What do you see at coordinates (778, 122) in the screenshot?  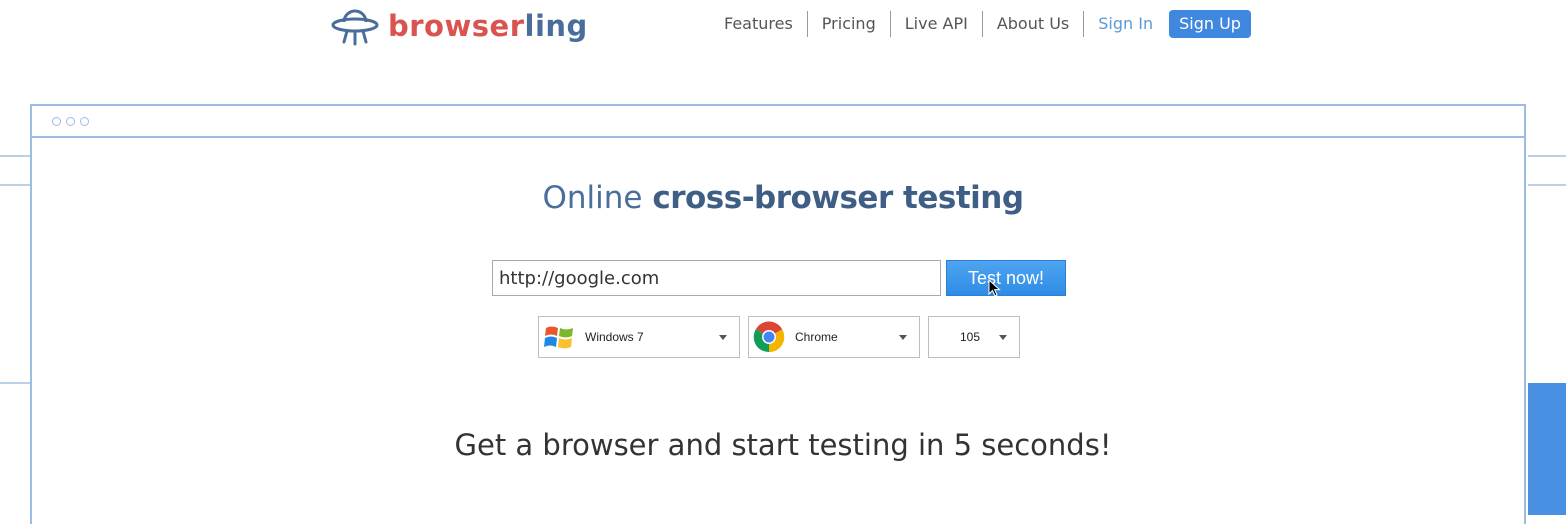 I see `browser-title-bar` at bounding box center [778, 122].